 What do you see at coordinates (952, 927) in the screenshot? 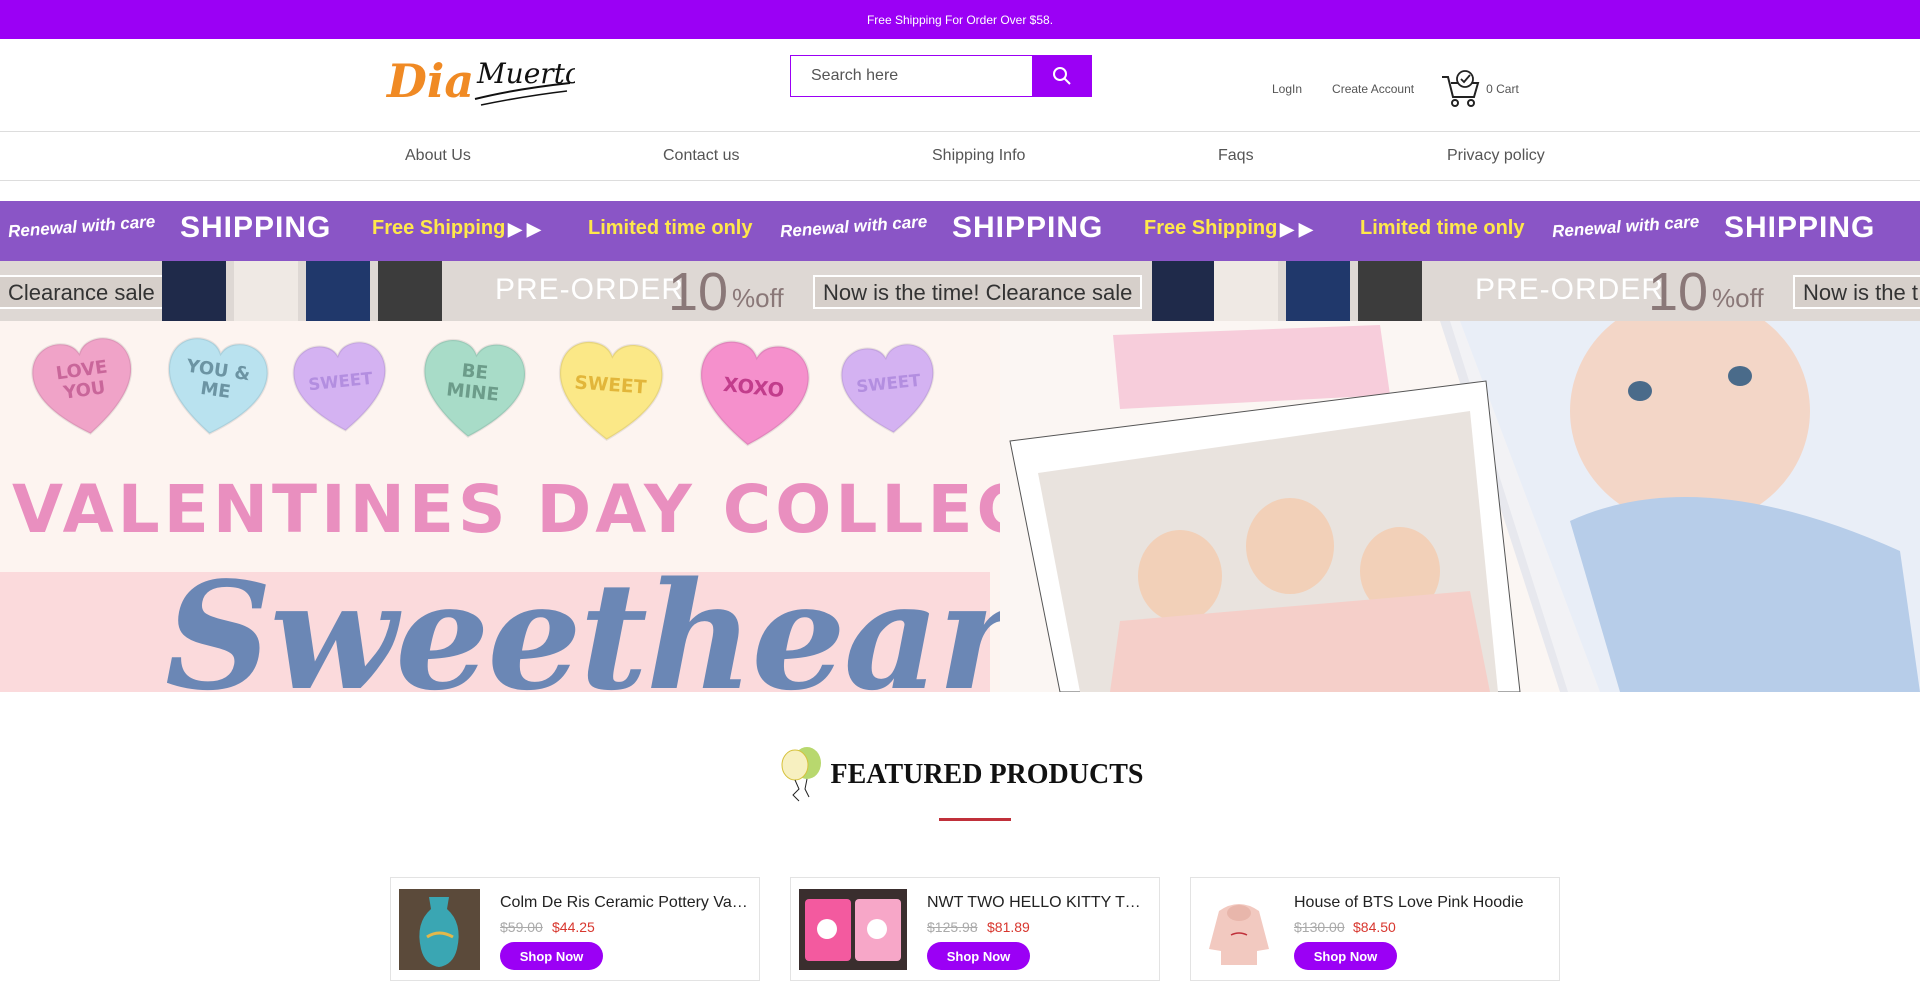
I see `product-old-price: $125.98` at bounding box center [952, 927].